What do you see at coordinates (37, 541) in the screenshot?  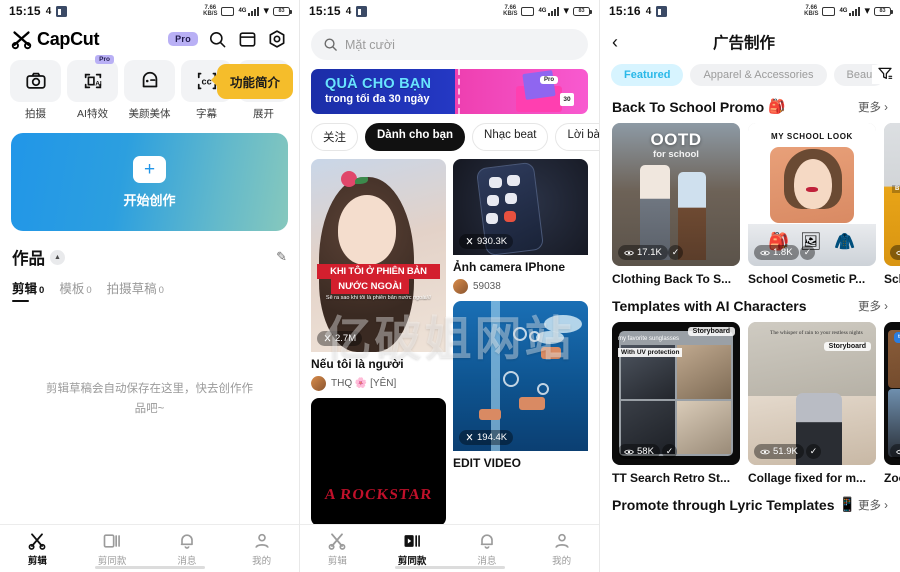 I see `scissors-icon` at bounding box center [37, 541].